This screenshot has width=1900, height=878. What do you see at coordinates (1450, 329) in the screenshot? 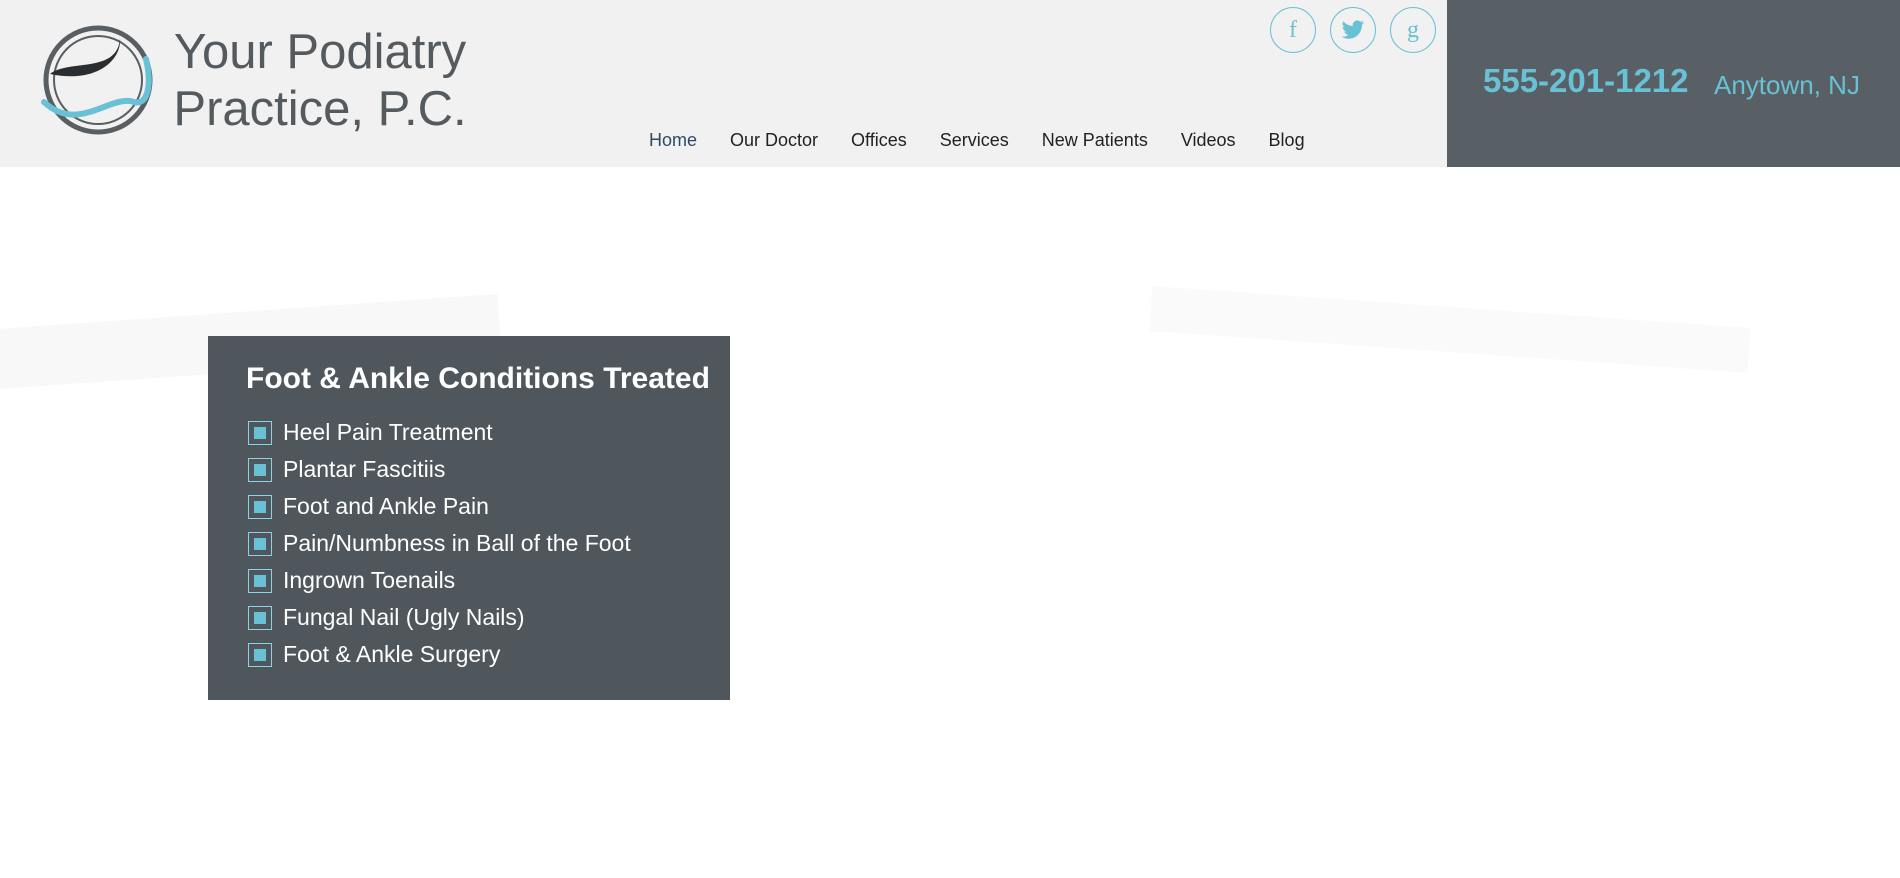
I see `hero-streak-right` at bounding box center [1450, 329].